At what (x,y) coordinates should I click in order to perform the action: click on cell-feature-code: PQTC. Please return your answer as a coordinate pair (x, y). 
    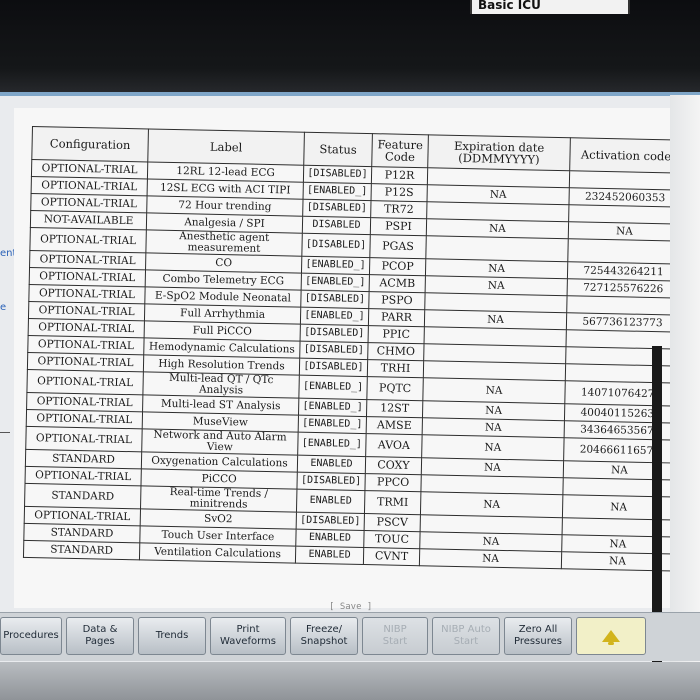
    Looking at the image, I should click on (395, 388).